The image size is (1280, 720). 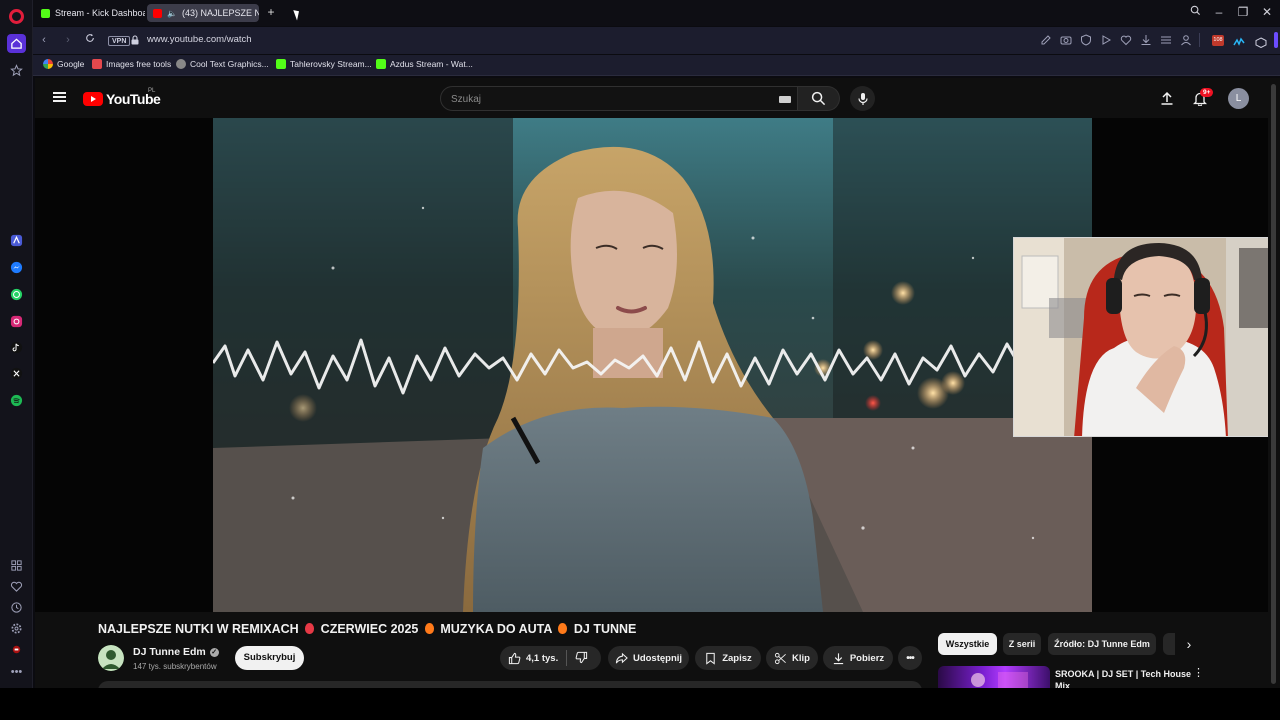 What do you see at coordinates (601, 99) in the screenshot?
I see `search-input` at bounding box center [601, 99].